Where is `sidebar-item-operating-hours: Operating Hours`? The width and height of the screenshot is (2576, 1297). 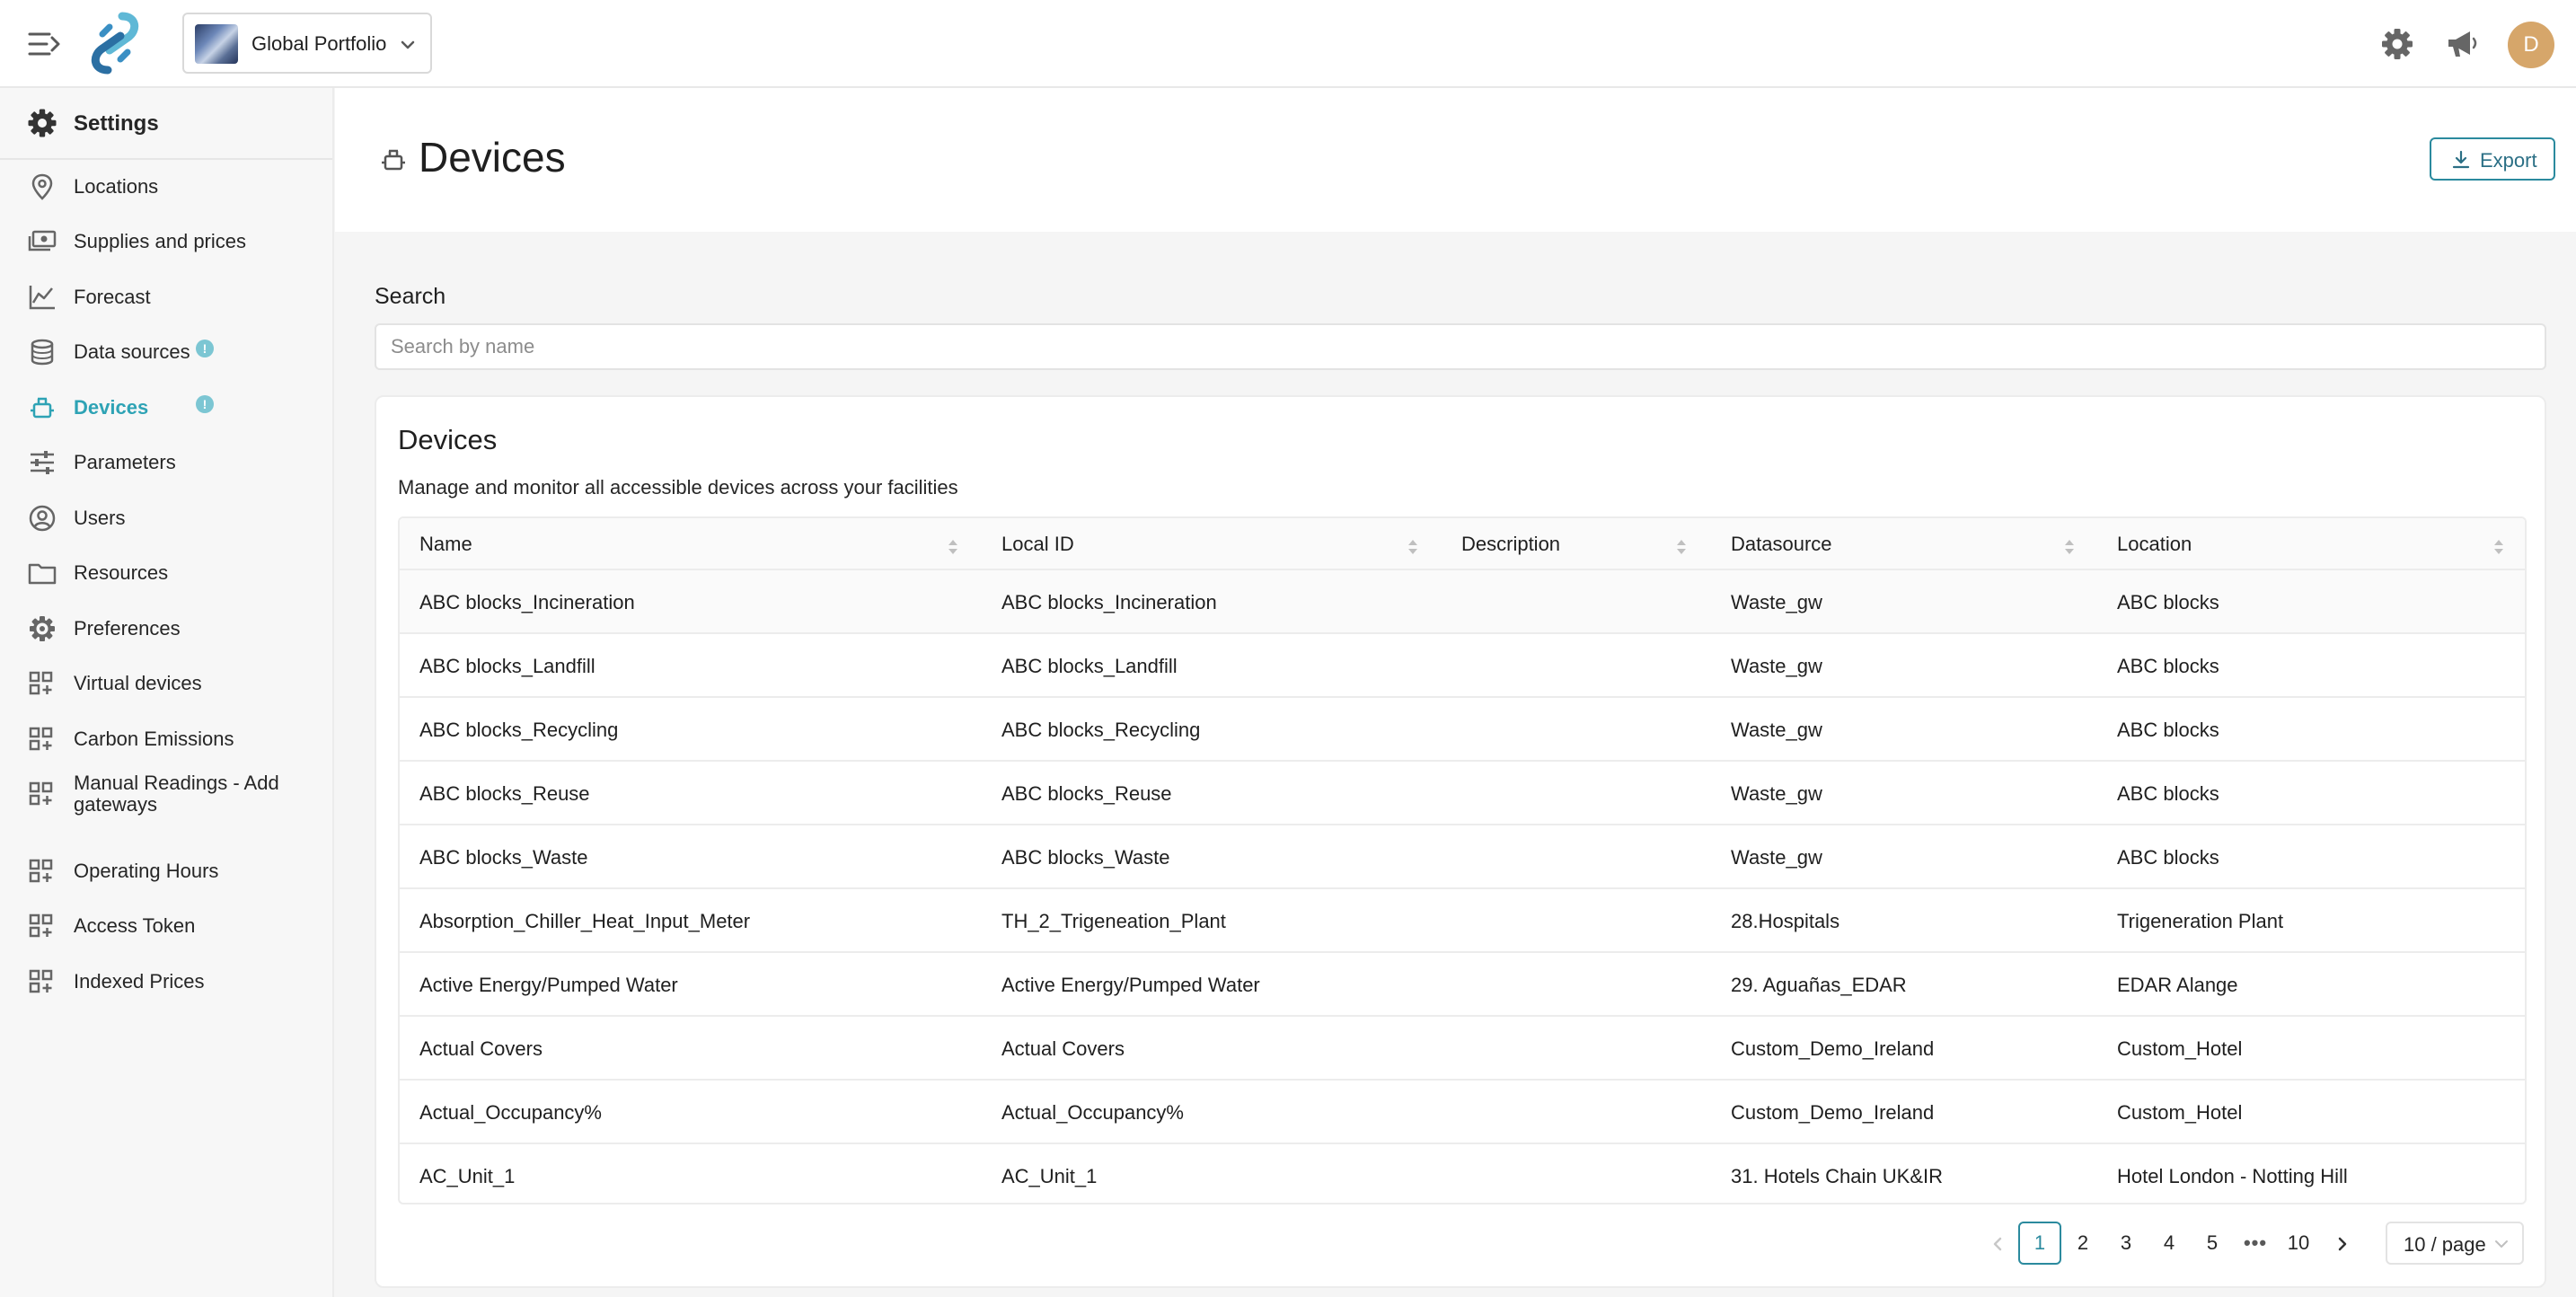 sidebar-item-operating-hours: Operating Hours is located at coordinates (166, 871).